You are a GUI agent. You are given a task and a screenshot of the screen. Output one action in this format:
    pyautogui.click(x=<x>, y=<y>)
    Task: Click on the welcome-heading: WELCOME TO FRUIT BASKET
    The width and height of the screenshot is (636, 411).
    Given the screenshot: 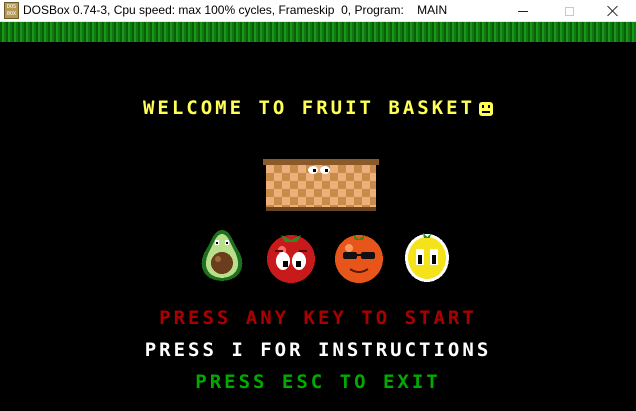 What is the action you would take?
    pyautogui.click(x=318, y=108)
    